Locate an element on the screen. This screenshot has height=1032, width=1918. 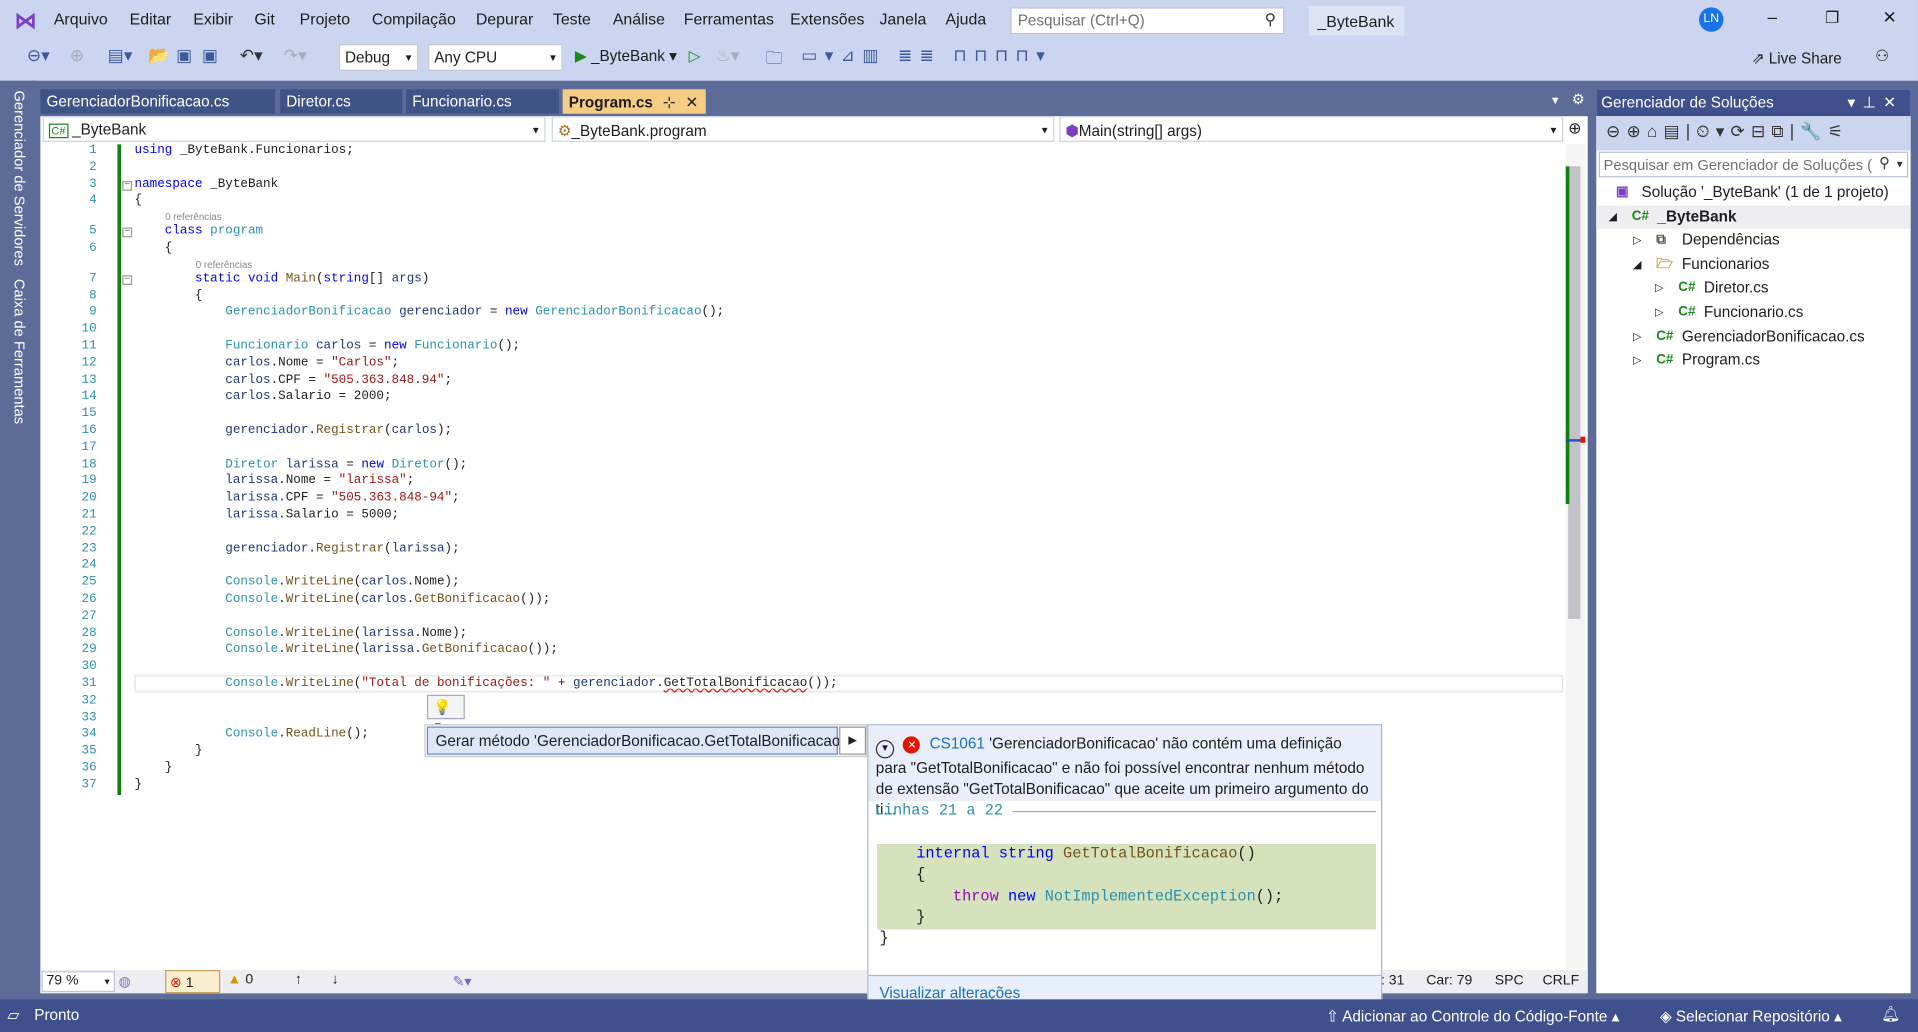
code-line: 7 − static void Main(string[] args) is located at coordinates (801, 279).